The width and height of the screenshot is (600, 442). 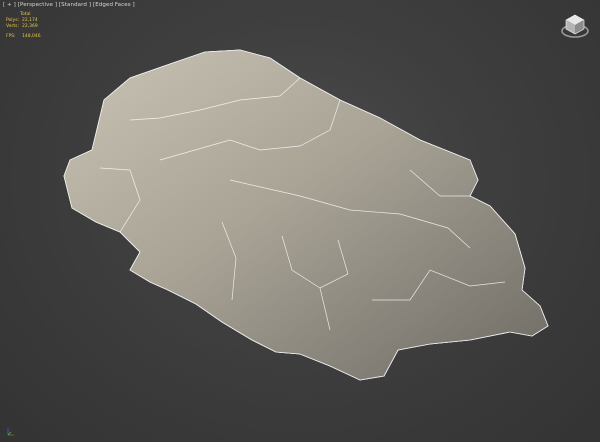 What do you see at coordinates (9, 5) in the screenshot?
I see `viewport-plus-menu: [ + ]` at bounding box center [9, 5].